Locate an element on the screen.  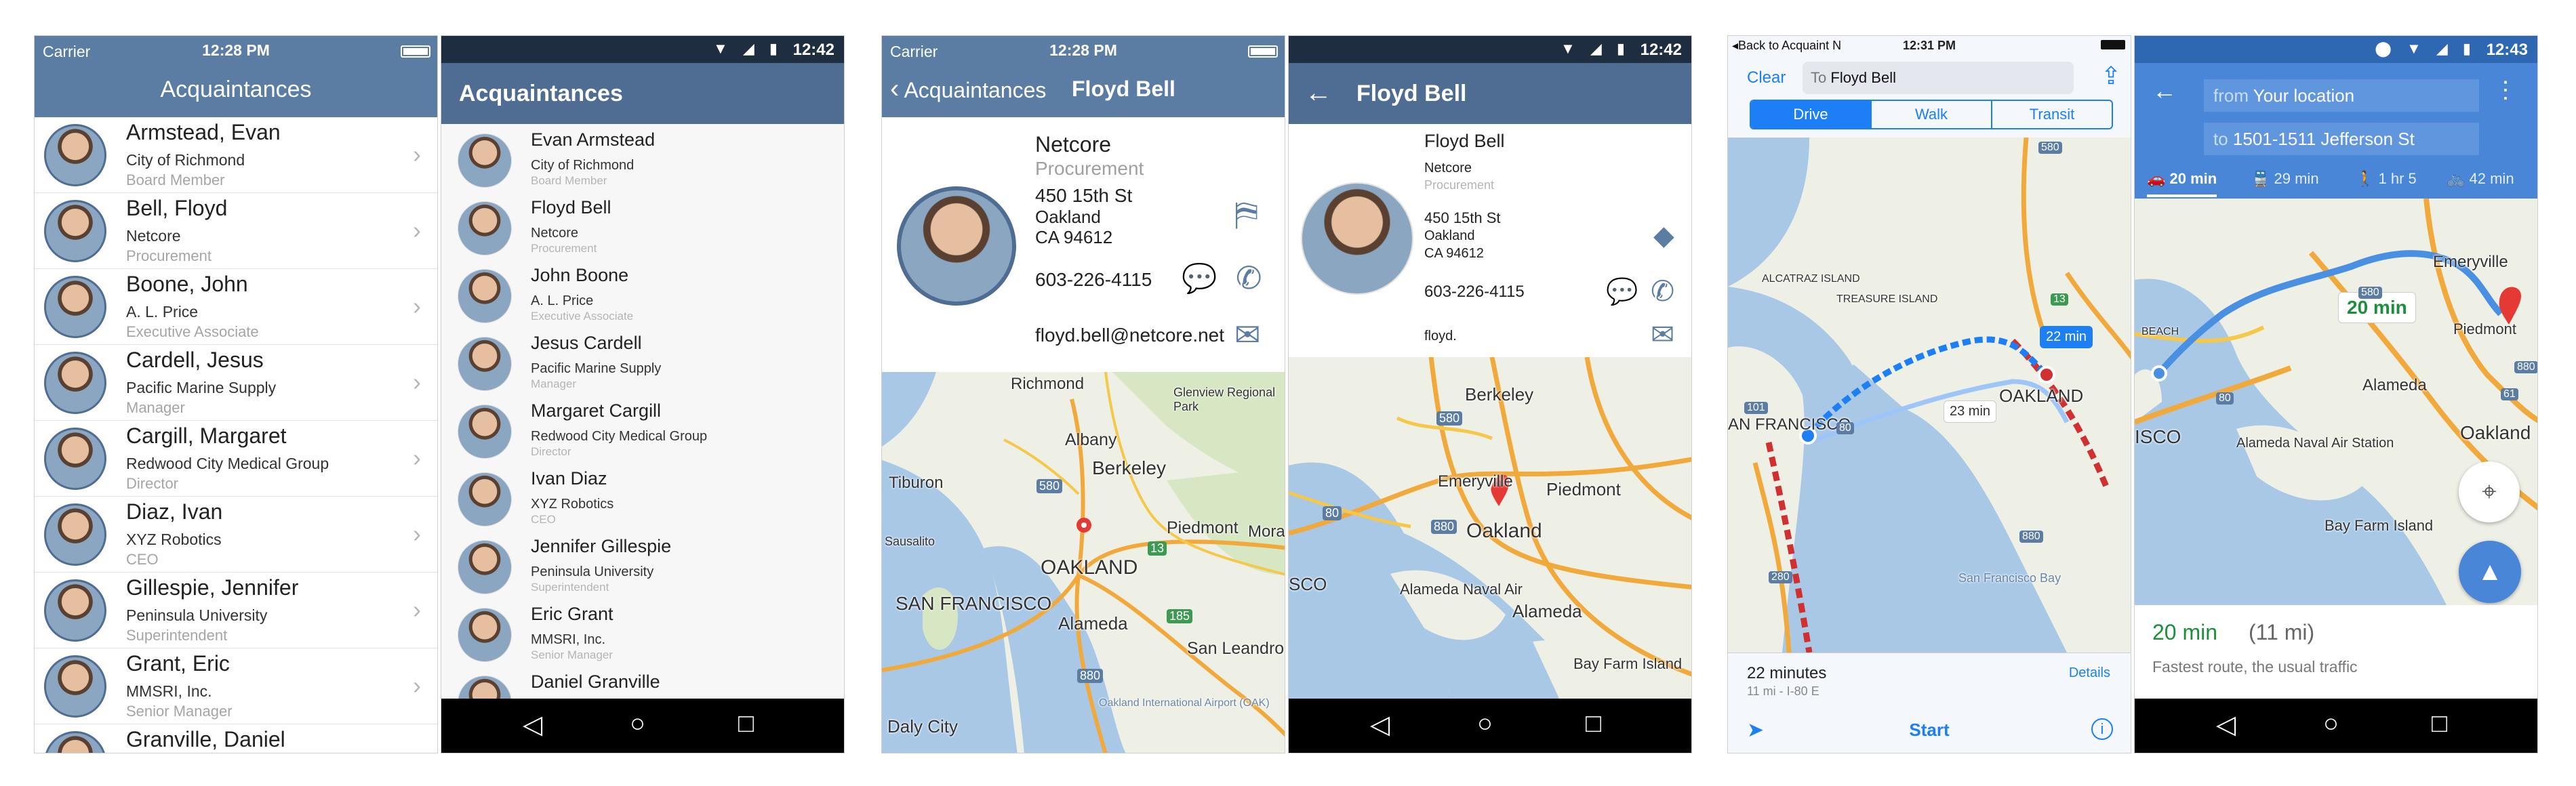
contact-title: Board Member is located at coordinates (175, 179).